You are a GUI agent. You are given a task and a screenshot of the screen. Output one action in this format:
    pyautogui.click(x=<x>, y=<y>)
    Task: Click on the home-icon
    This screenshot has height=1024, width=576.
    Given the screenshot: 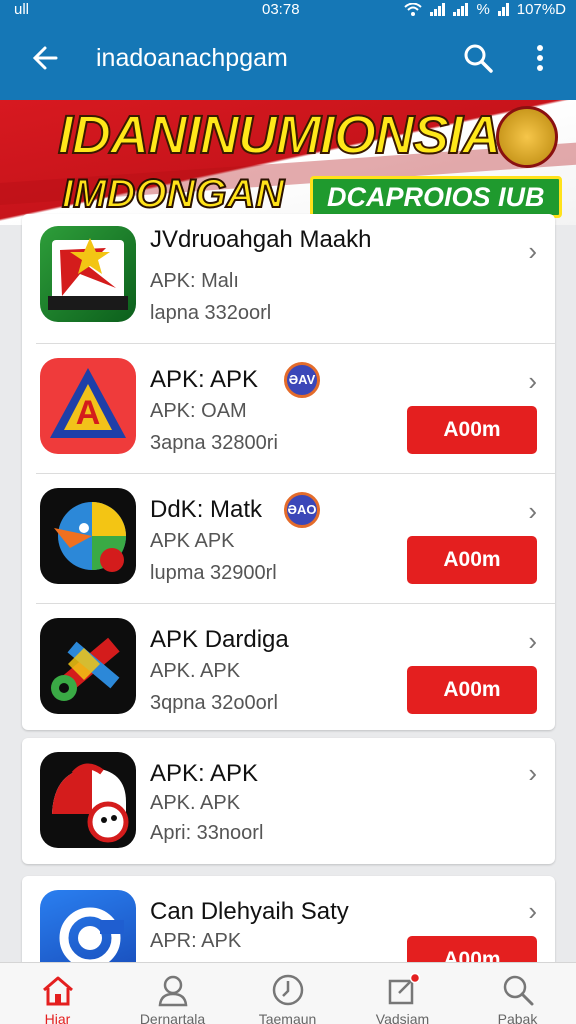 What is the action you would take?
    pyautogui.click(x=58, y=991)
    